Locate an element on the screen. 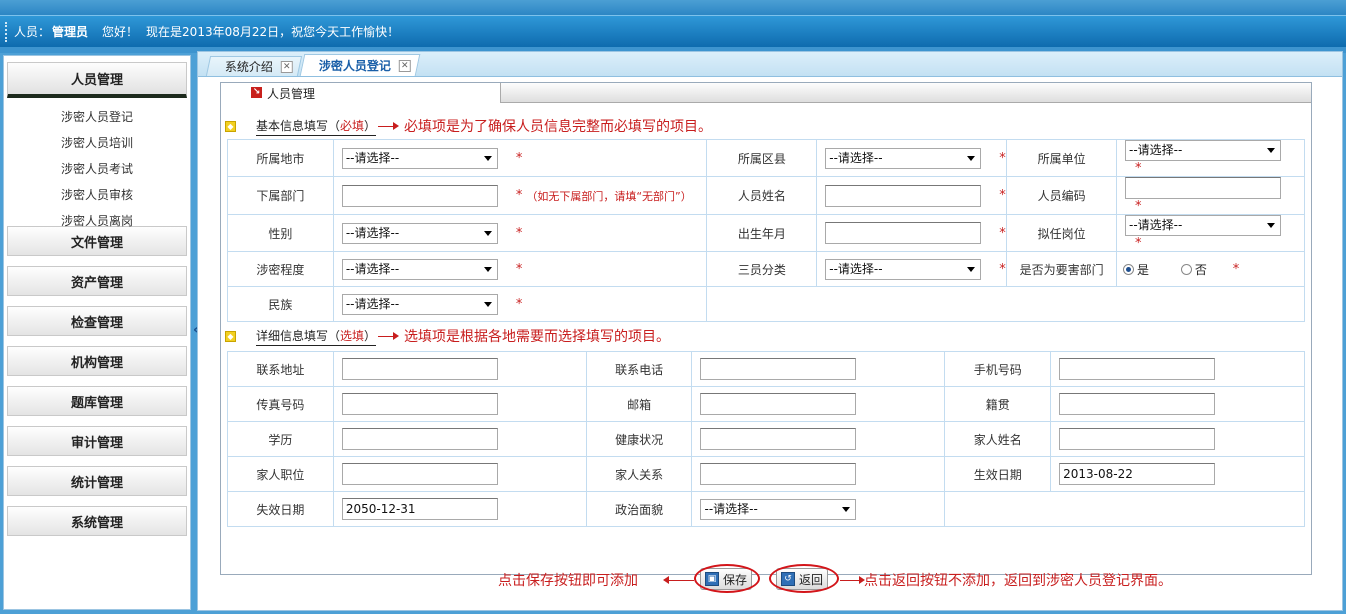 This screenshot has width=1346, height=614. save-note: 点击保存按钮即可添加 is located at coordinates (568, 581).